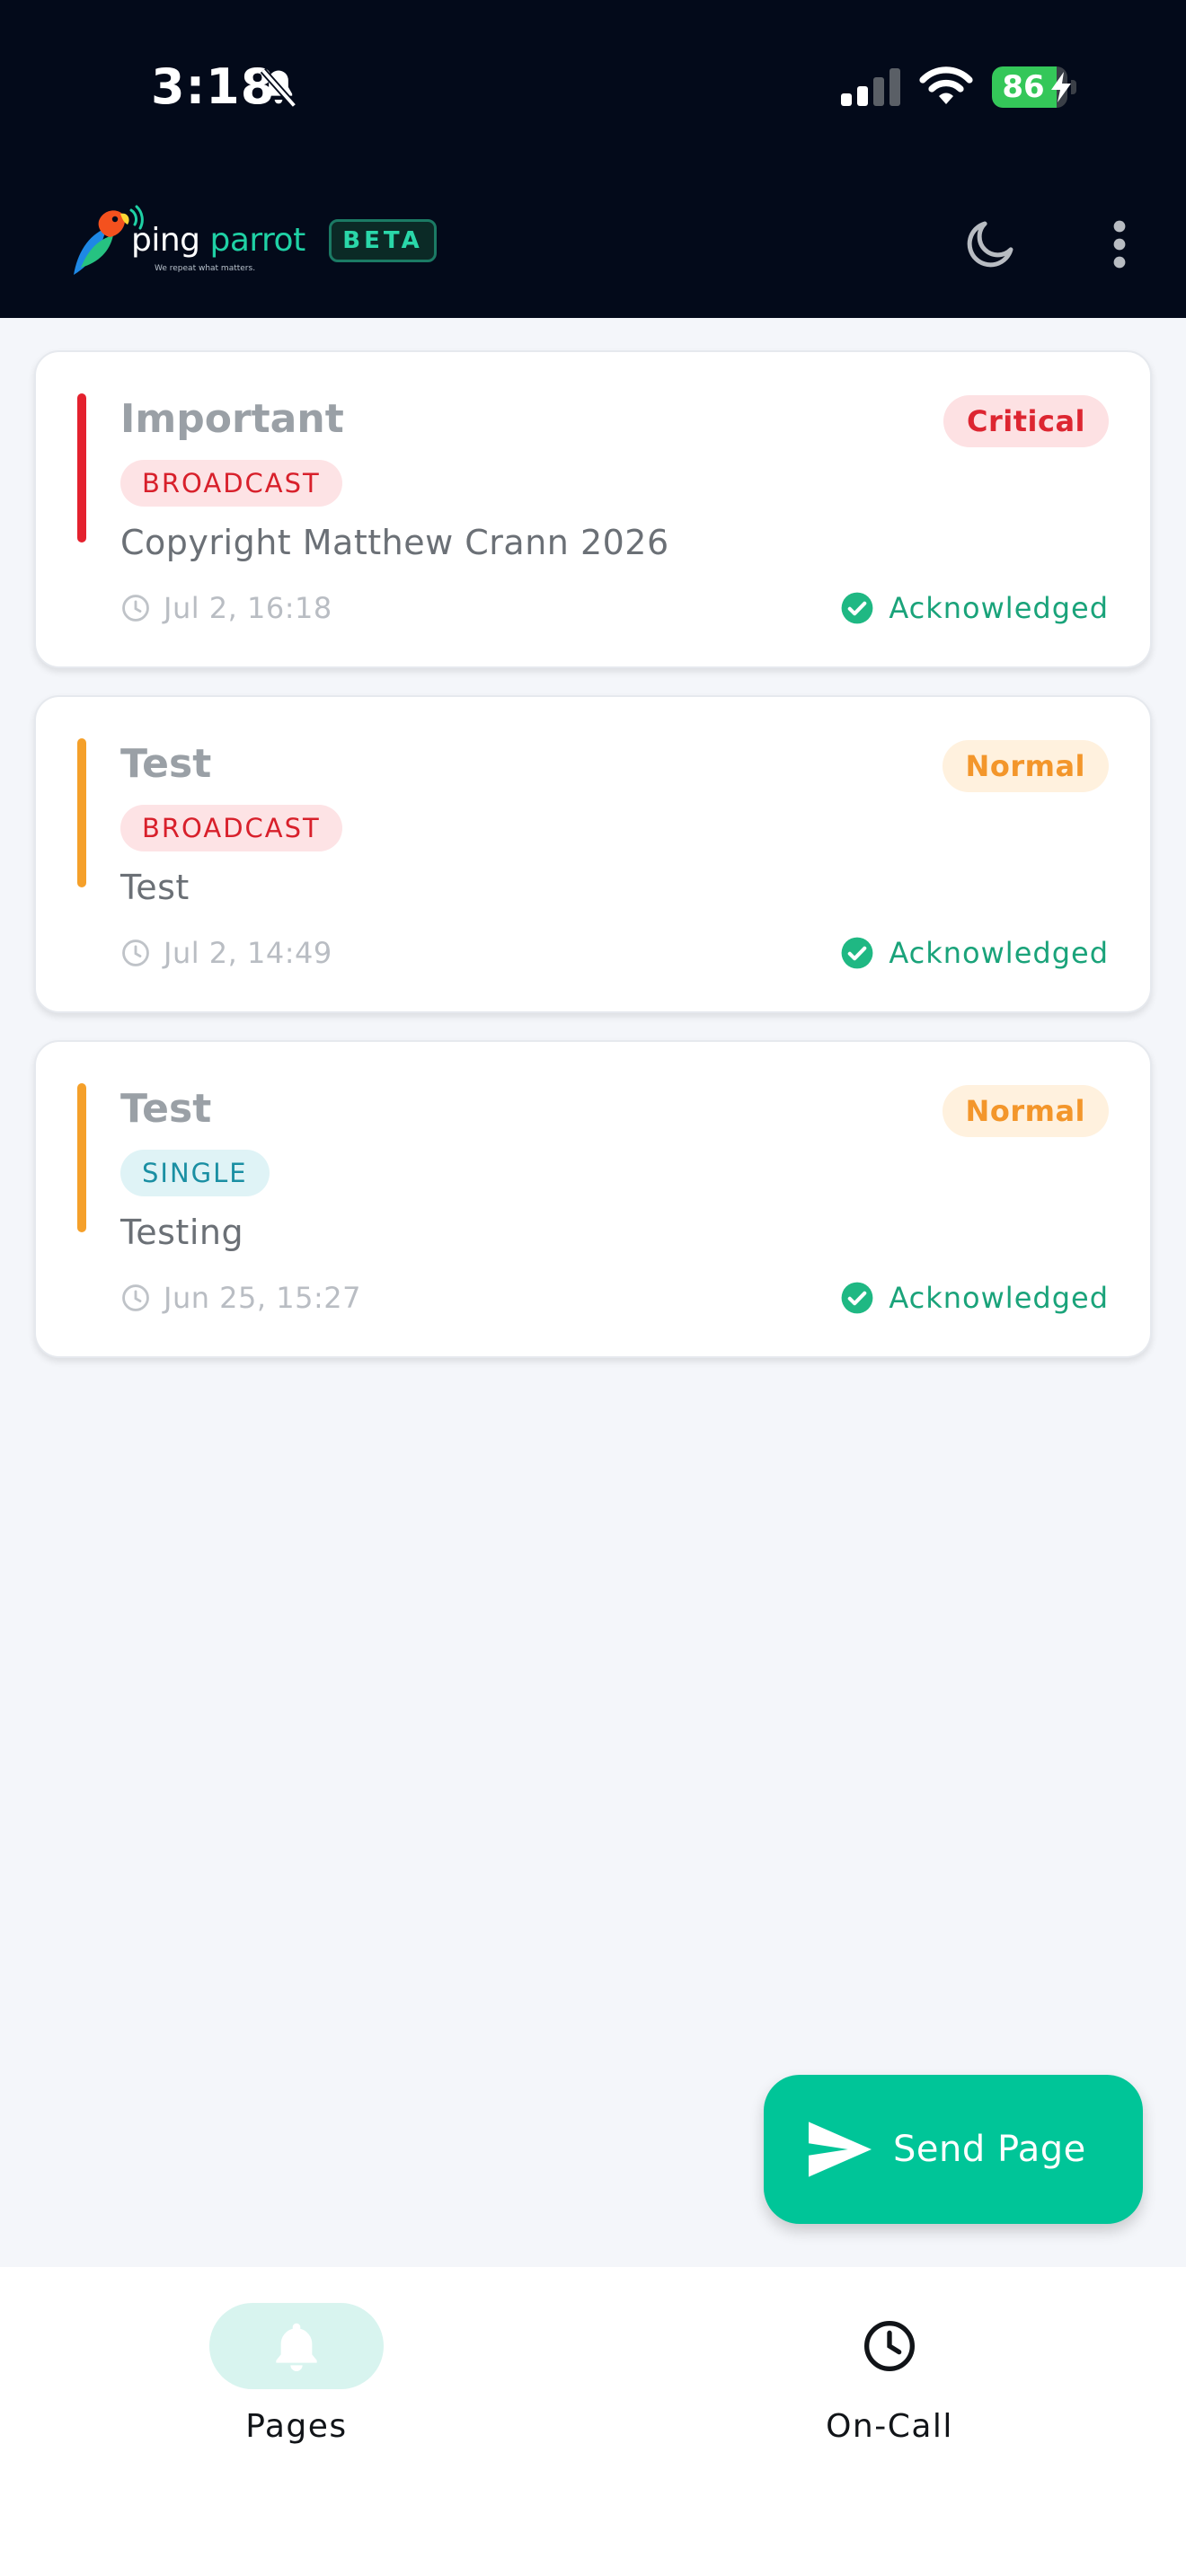  Describe the element at coordinates (1026, 421) in the screenshot. I see `priority-badge: Critical` at that location.